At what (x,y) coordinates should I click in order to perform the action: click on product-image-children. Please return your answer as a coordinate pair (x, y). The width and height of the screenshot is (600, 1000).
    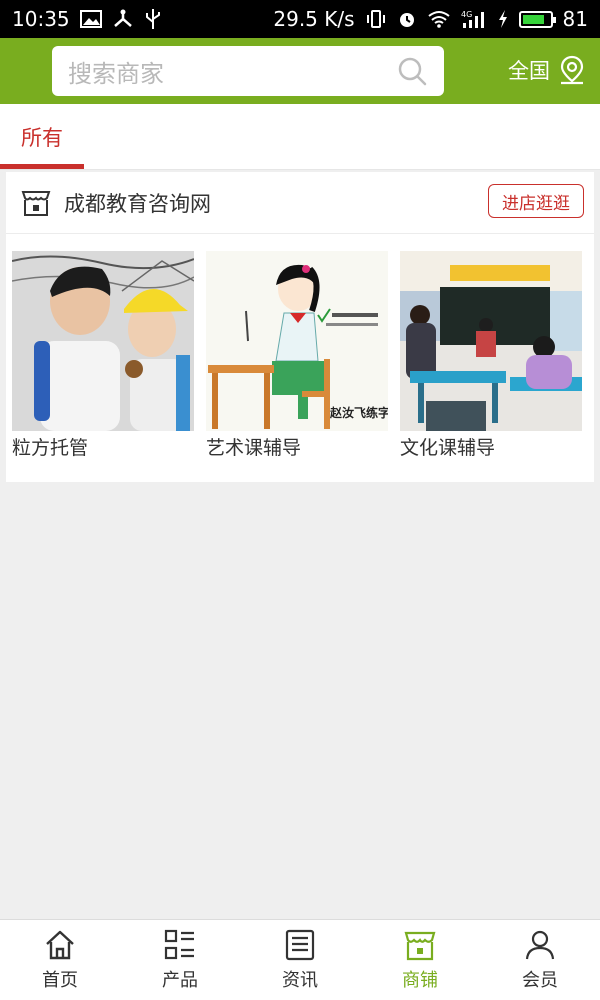
    Looking at the image, I should click on (103, 341).